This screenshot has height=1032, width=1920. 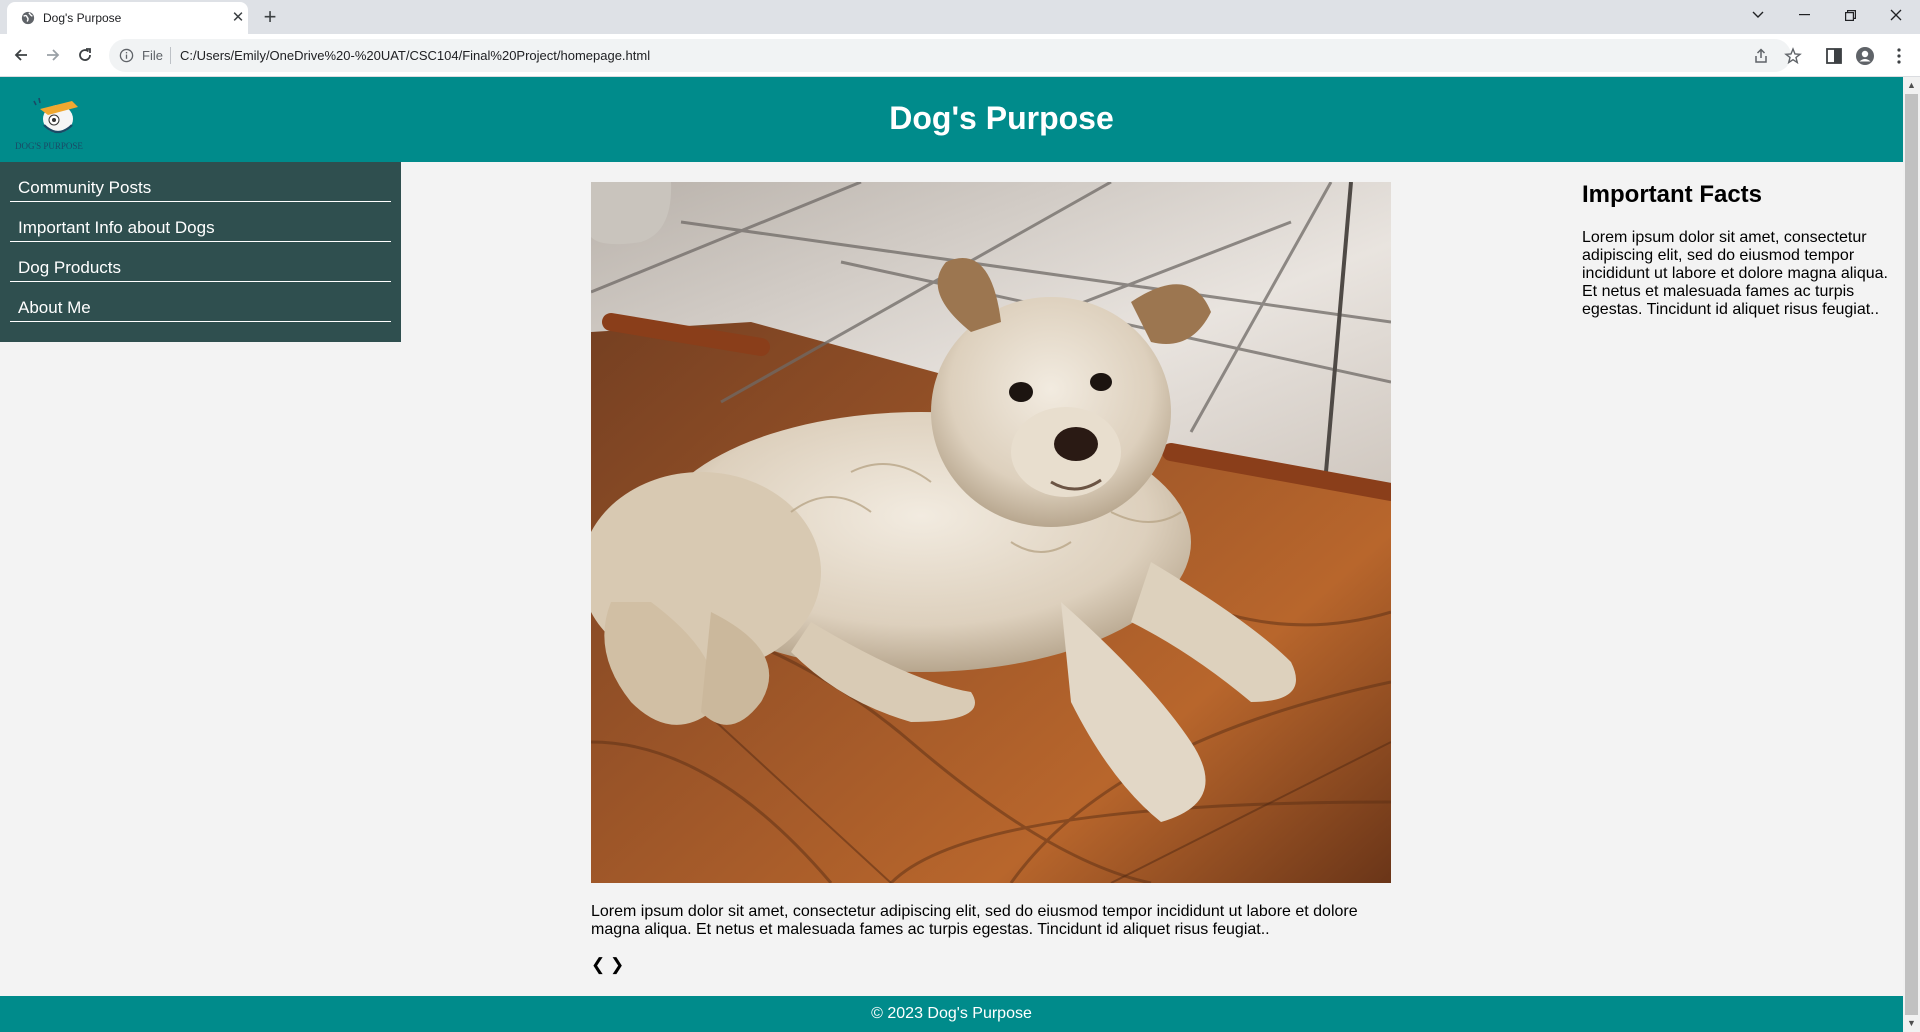 I want to click on globe-icon, so click(x=28, y=18).